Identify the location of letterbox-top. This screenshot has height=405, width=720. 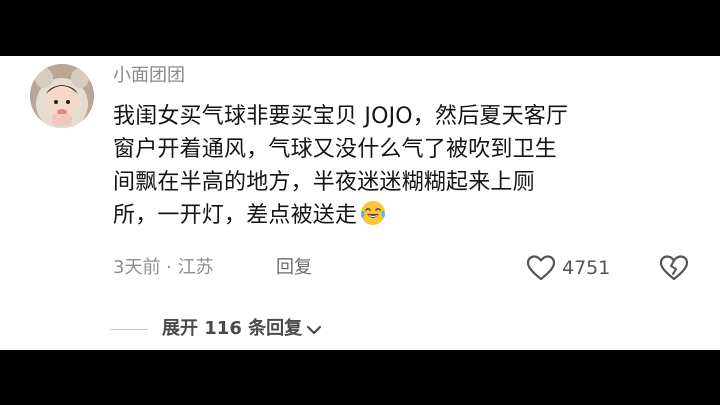
(360, 28).